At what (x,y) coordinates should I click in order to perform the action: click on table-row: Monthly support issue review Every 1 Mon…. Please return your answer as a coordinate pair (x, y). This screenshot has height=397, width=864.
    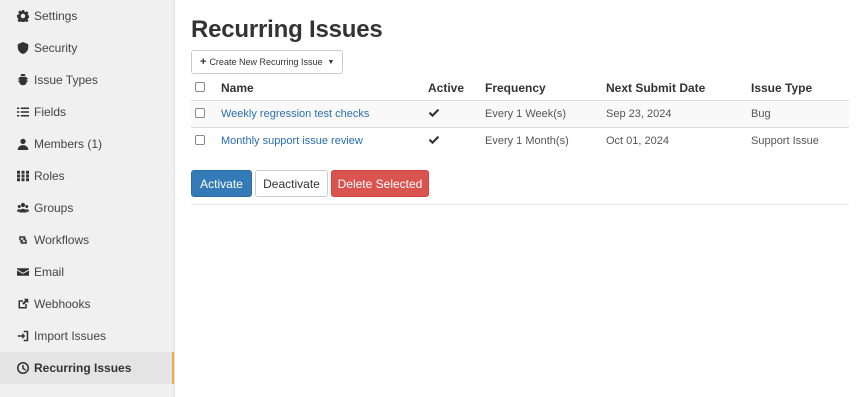
    Looking at the image, I should click on (520, 140).